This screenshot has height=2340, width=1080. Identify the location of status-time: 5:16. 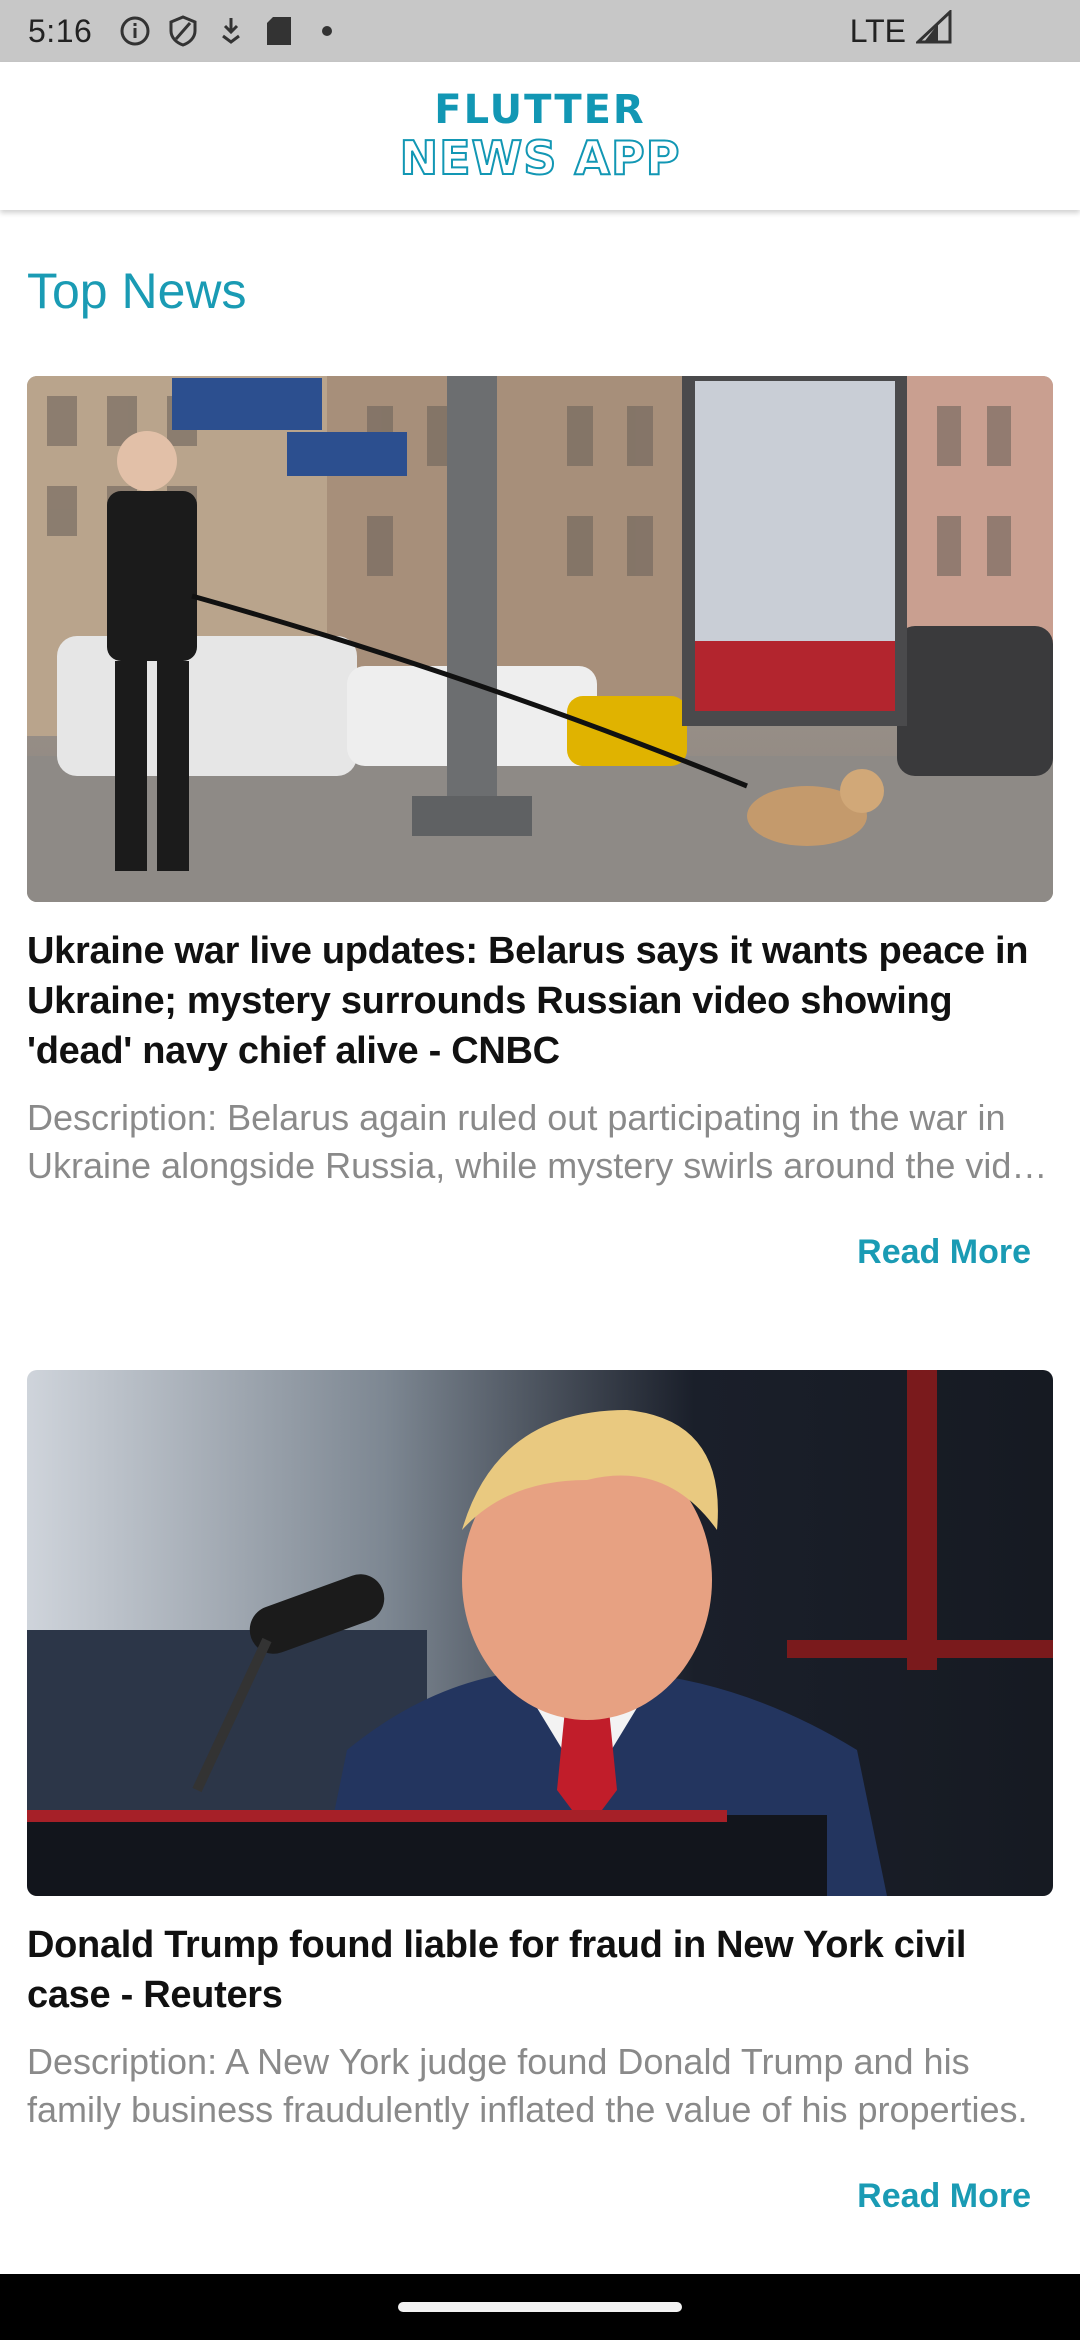
(60, 30).